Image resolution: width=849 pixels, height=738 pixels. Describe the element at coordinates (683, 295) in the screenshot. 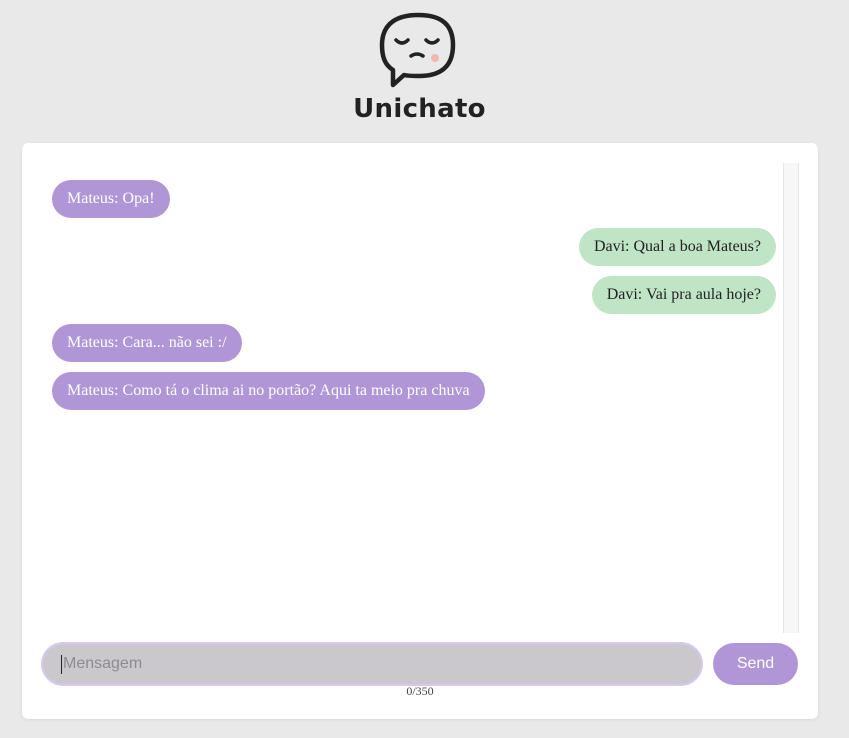

I see `message-bubble-sent: Davi: Vai pra aula hoje?` at that location.